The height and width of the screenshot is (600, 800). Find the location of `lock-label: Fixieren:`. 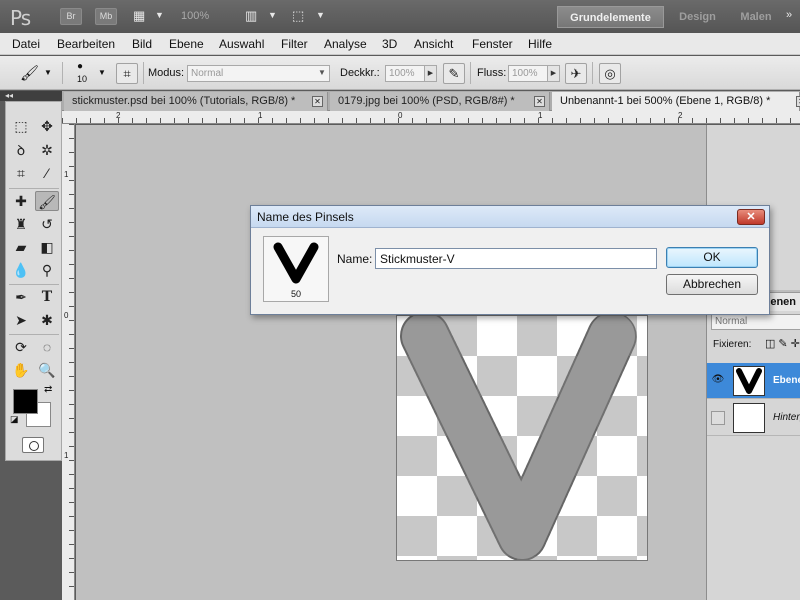

lock-label: Fixieren: is located at coordinates (732, 344).